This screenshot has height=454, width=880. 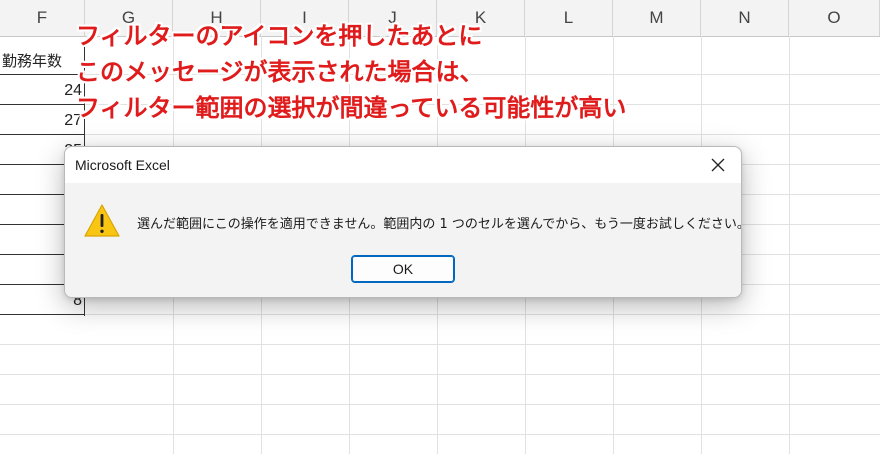 I want to click on table-cell: 27, so click(x=41, y=121).